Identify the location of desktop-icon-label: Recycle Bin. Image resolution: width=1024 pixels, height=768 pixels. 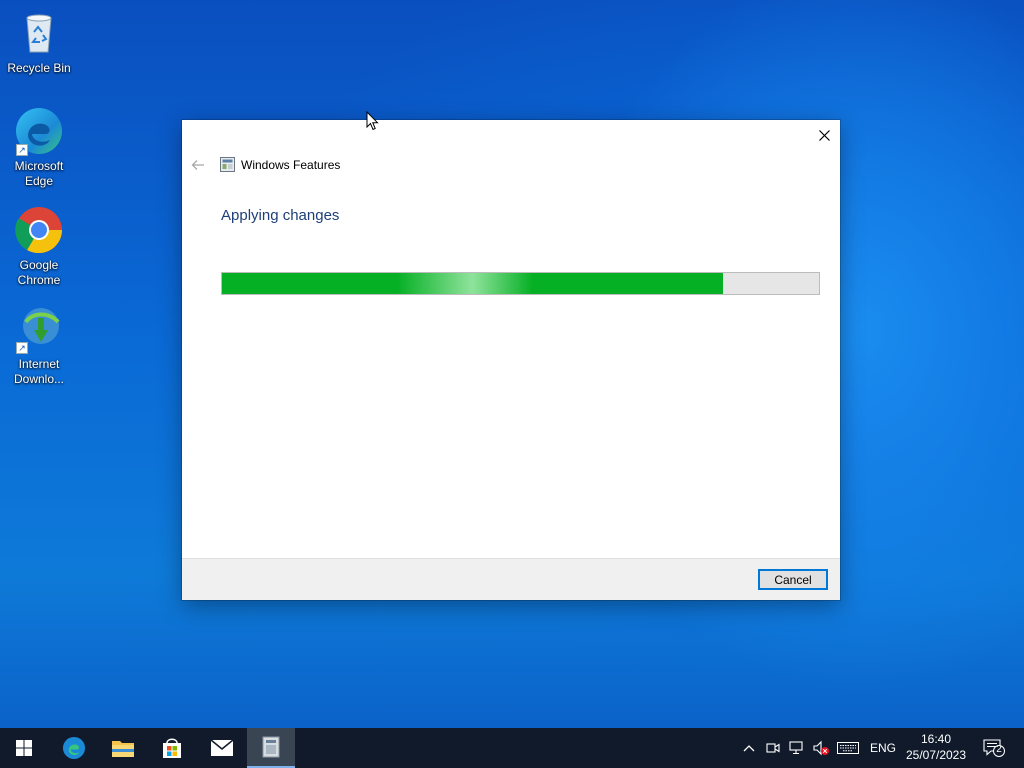
(39, 68).